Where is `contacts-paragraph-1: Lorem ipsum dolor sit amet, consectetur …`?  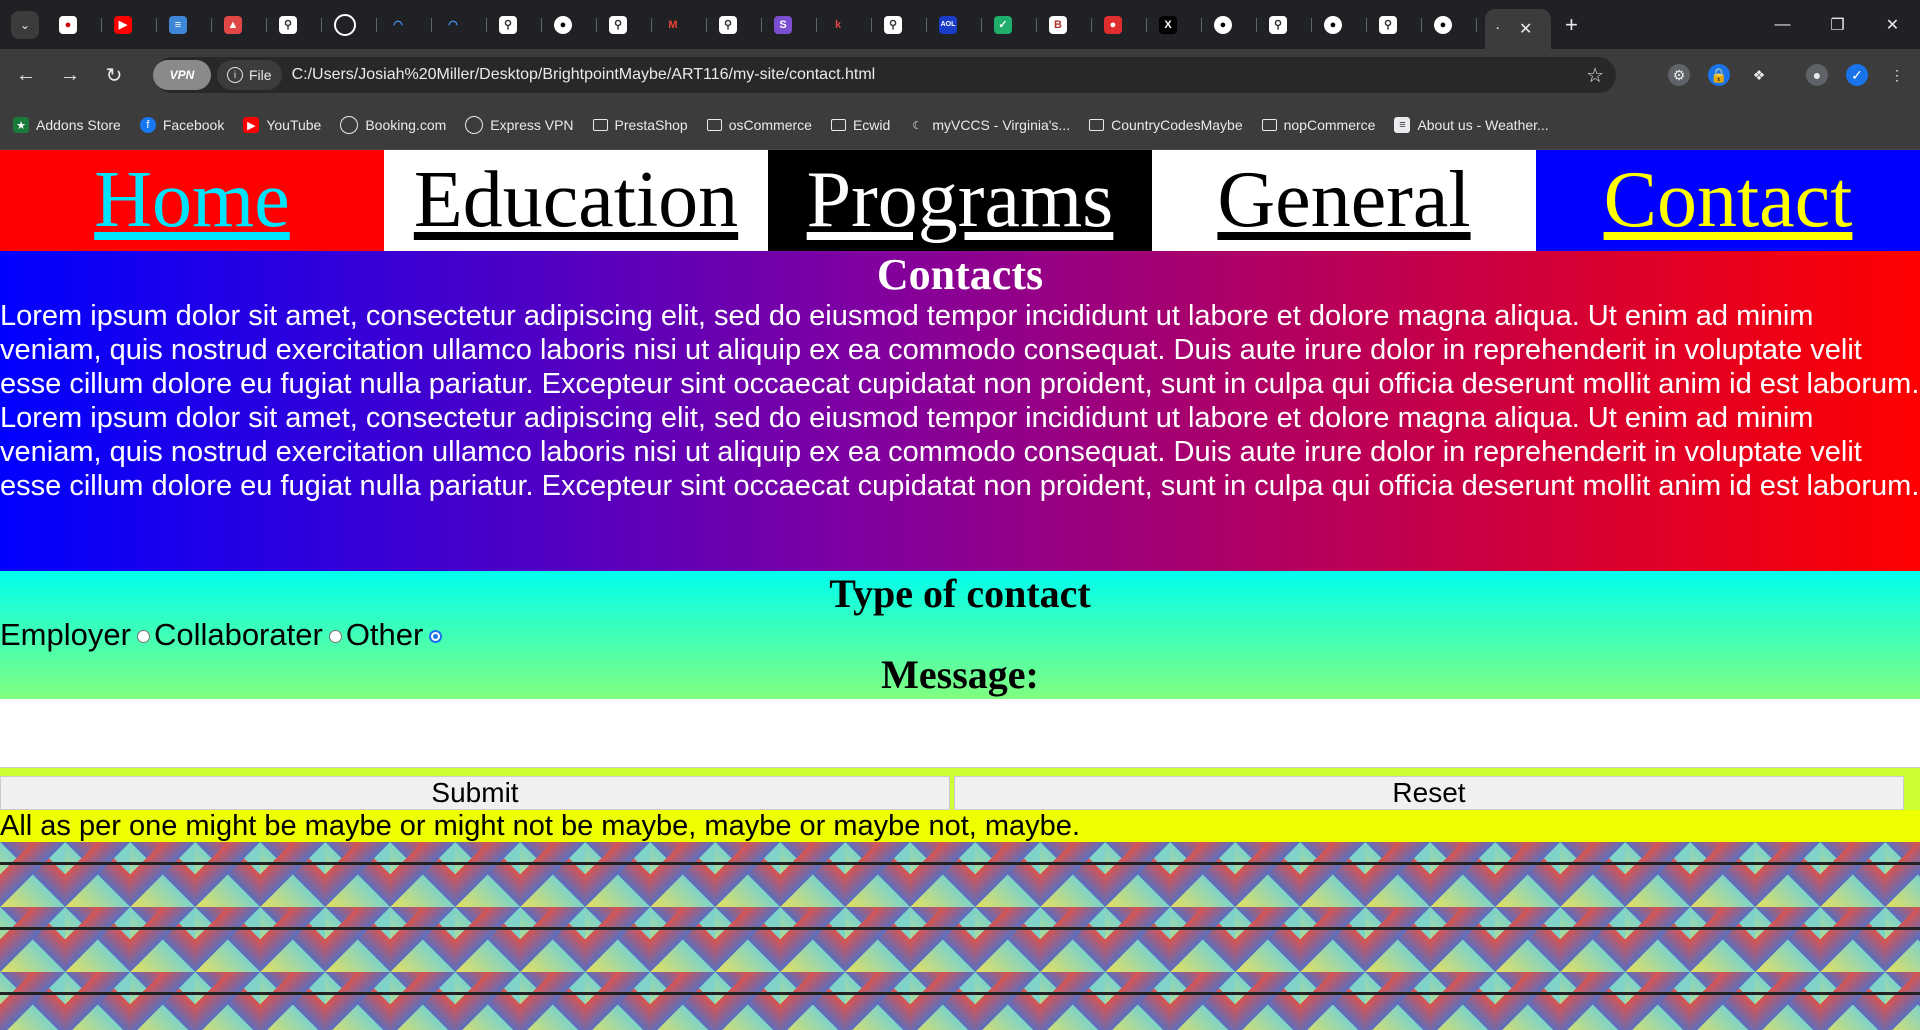 contacts-paragraph-1: Lorem ipsum dolor sit amet, consectetur … is located at coordinates (960, 350).